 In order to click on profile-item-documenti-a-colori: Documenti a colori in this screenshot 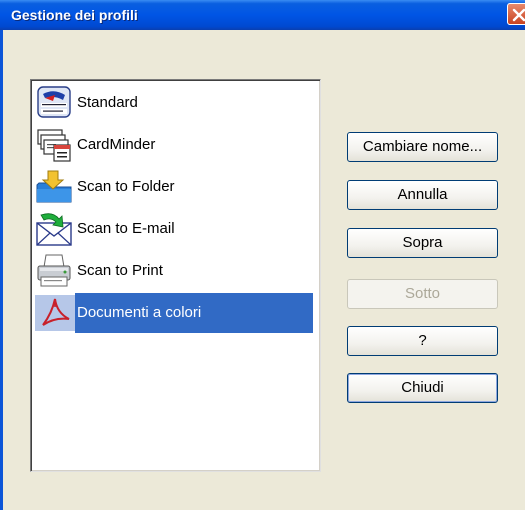, I will do `click(176, 313)`.